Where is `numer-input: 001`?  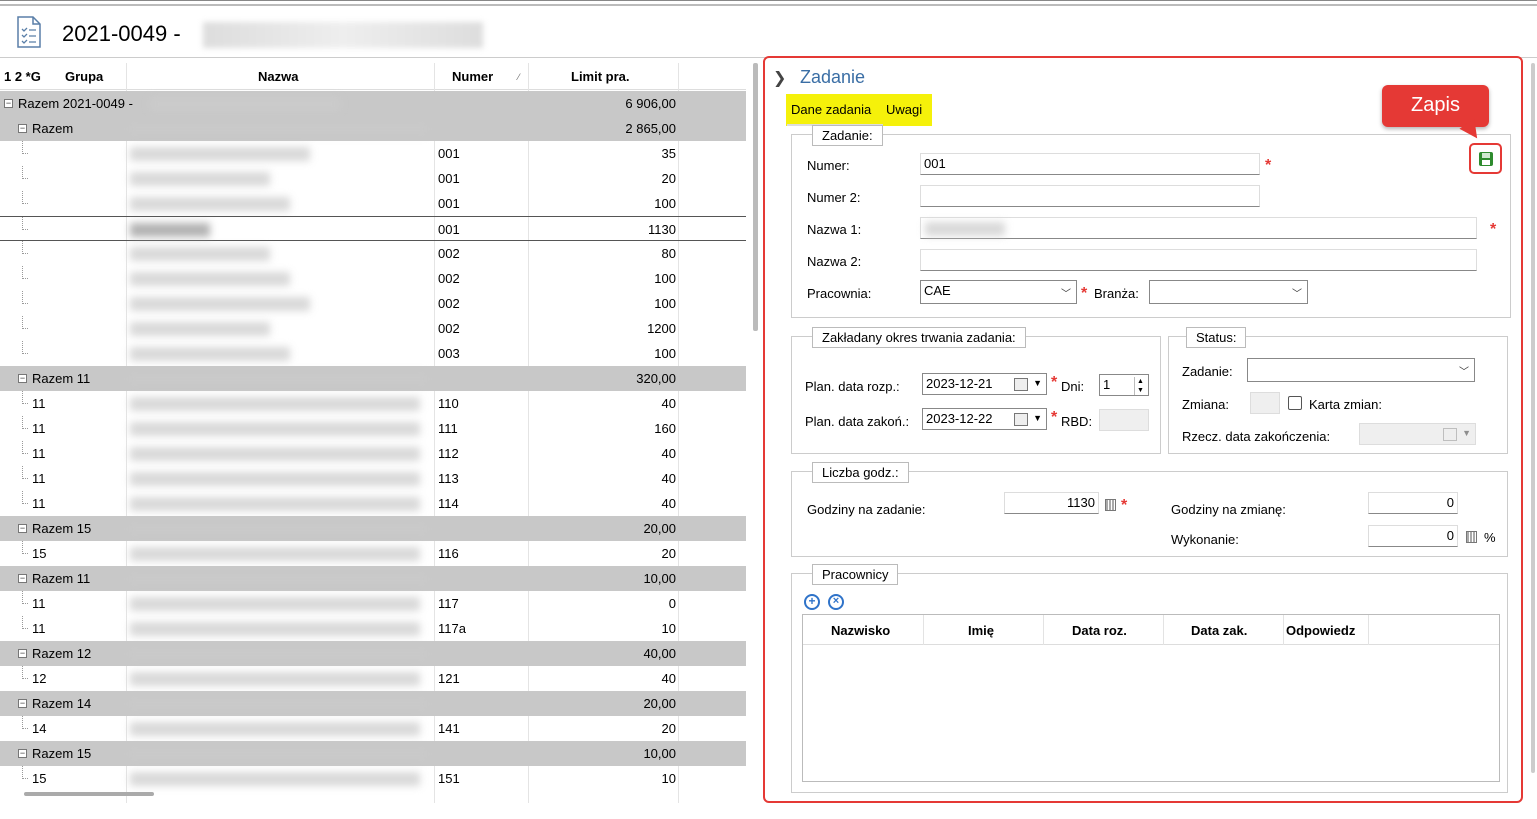 numer-input: 001 is located at coordinates (1090, 164).